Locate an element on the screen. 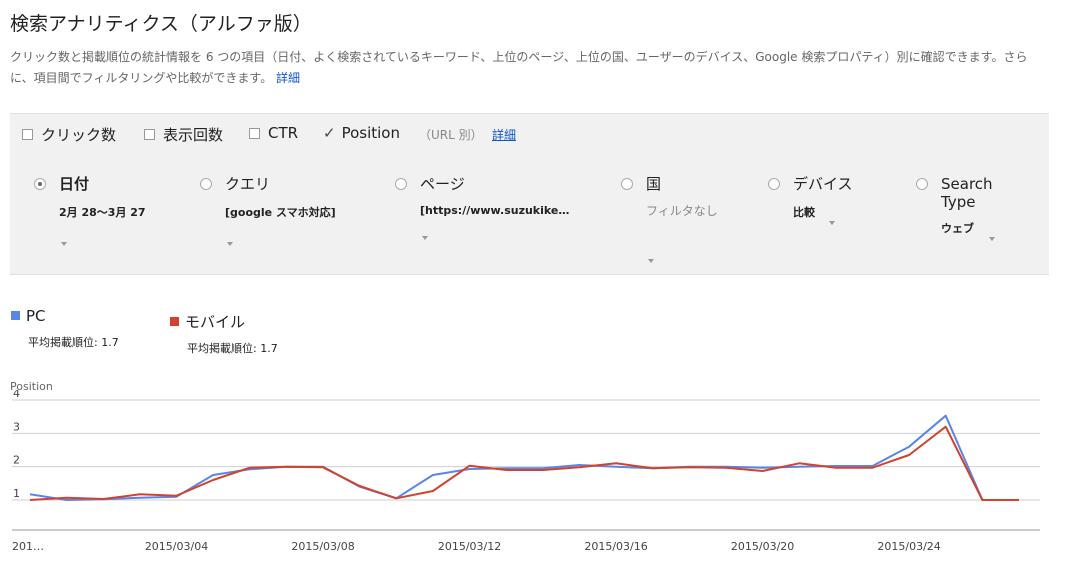 The width and height of the screenshot is (1066, 573). dimension-query-label: クエリ is located at coordinates (248, 184).